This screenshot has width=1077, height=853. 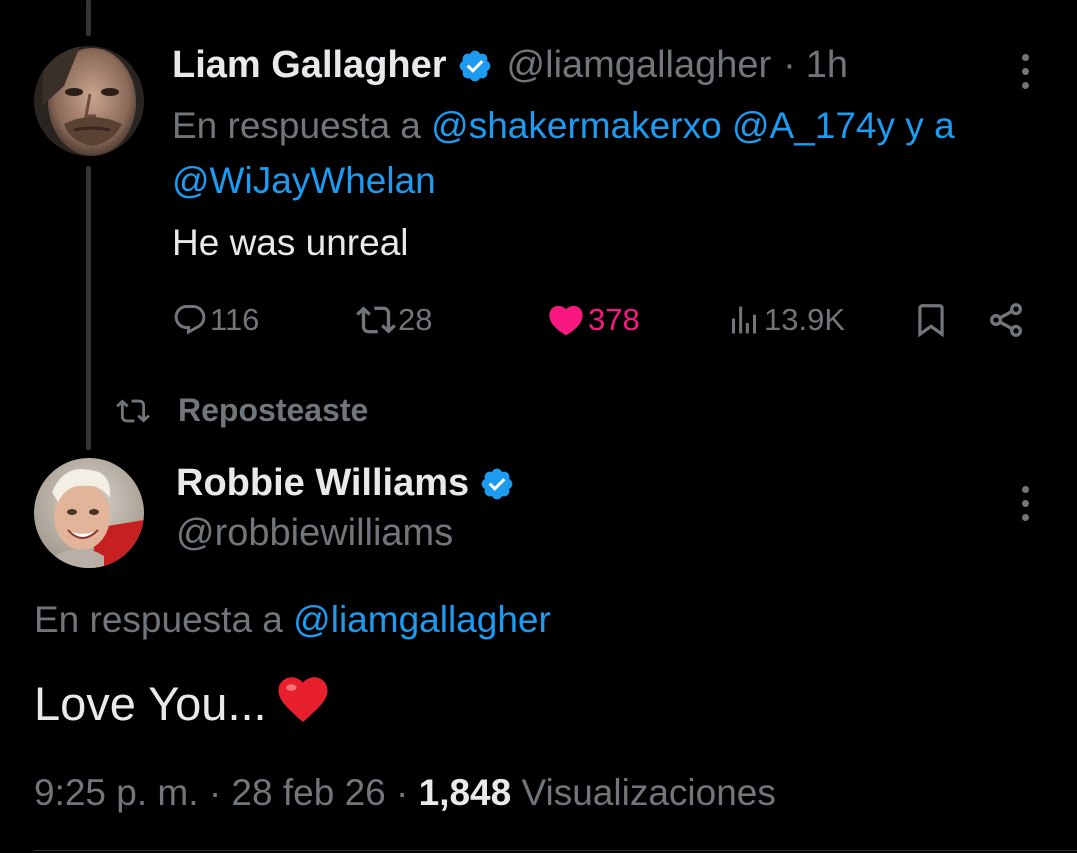 I want to click on like-count: 378, so click(x=614, y=319).